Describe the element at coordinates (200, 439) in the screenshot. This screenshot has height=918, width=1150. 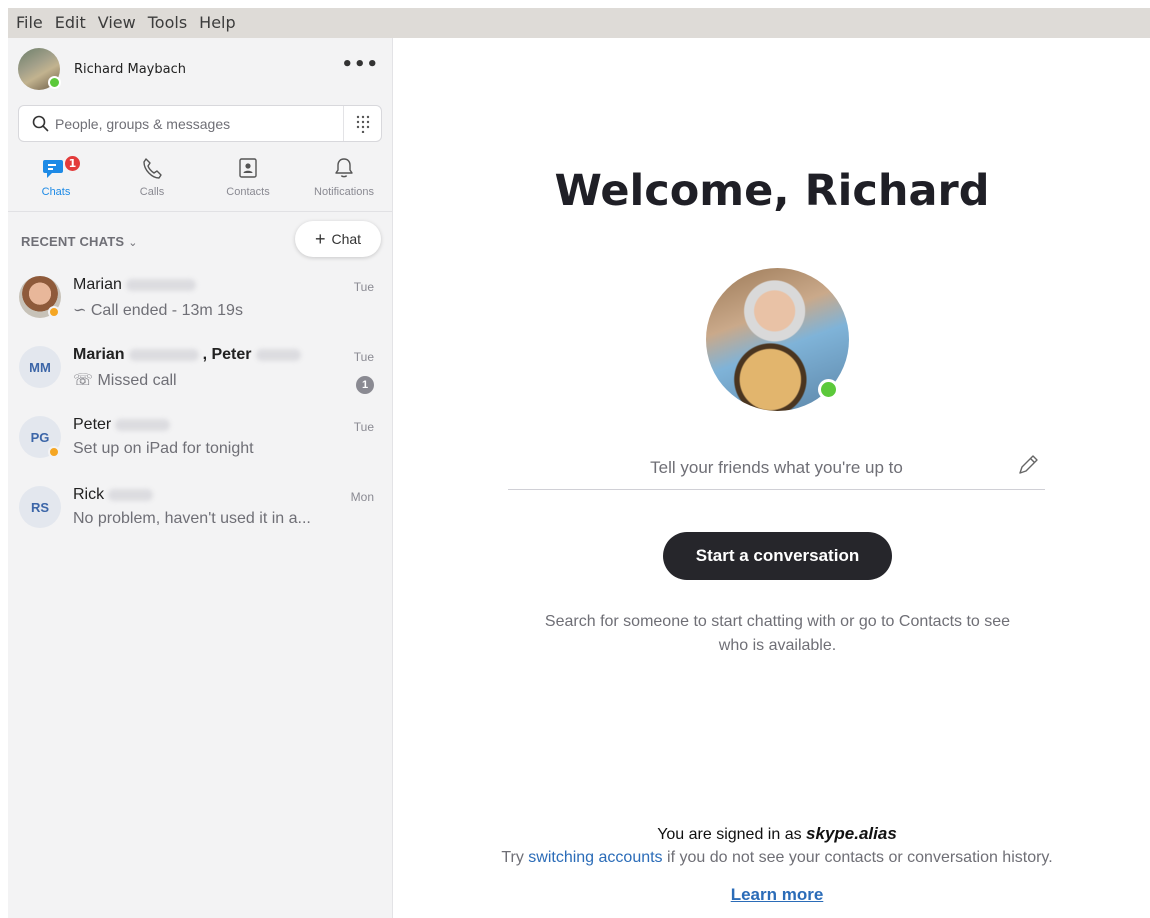
I see `list-item: PG Peter Set up on iPad for tonight Tue` at that location.